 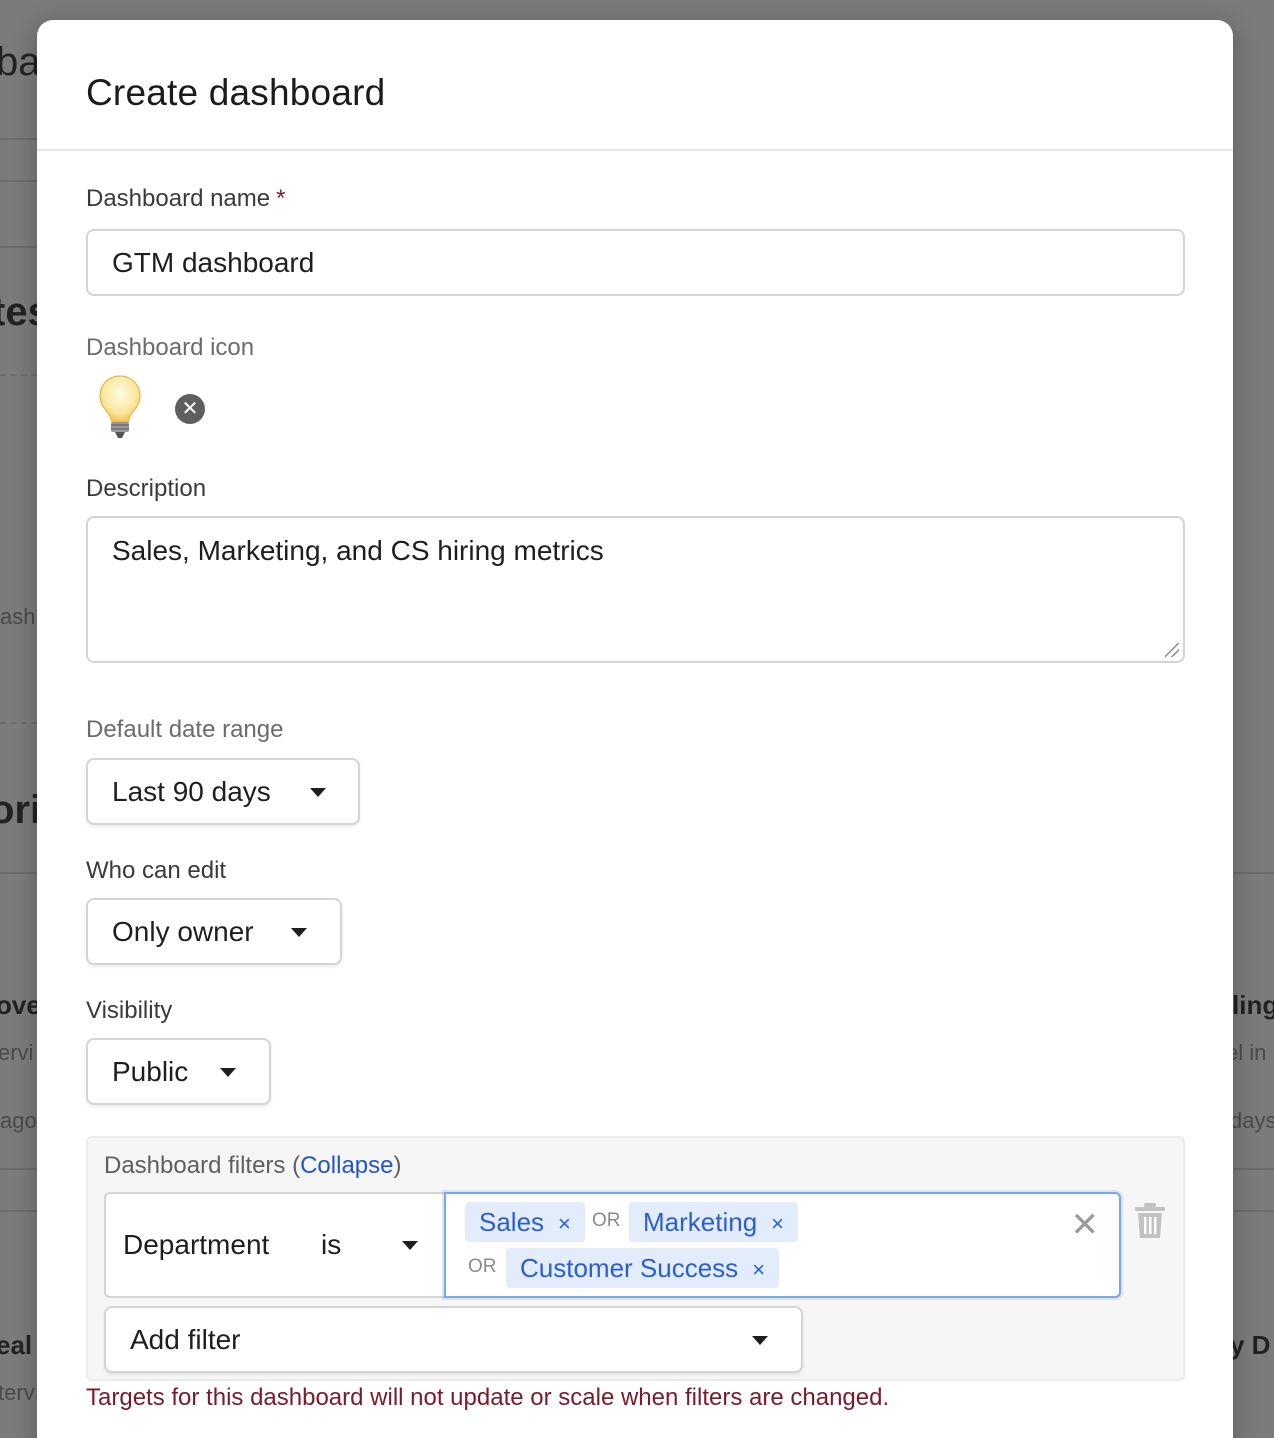 What do you see at coordinates (195, 1165) in the screenshot?
I see `filters-title-text: Dashboard filters` at bounding box center [195, 1165].